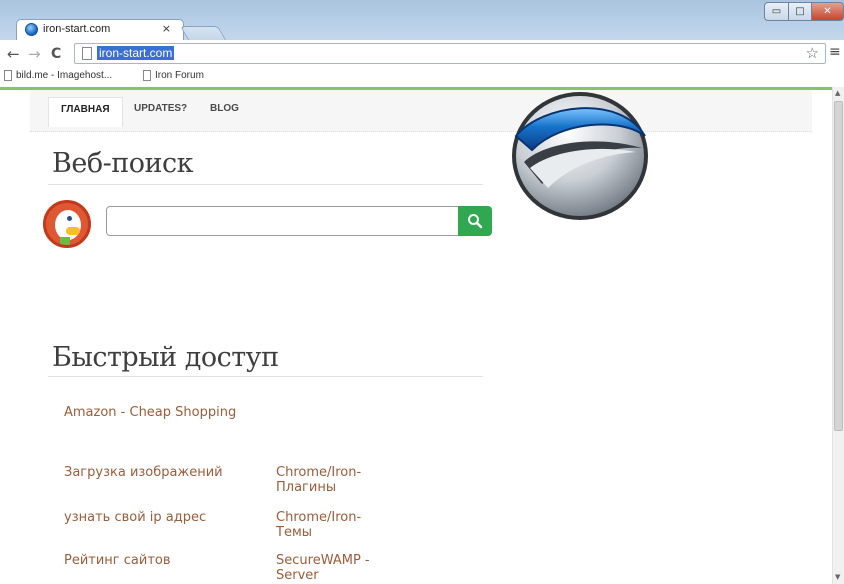  What do you see at coordinates (135, 517) in the screenshot?
I see `quick-link: узнать свой ip адрес` at bounding box center [135, 517].